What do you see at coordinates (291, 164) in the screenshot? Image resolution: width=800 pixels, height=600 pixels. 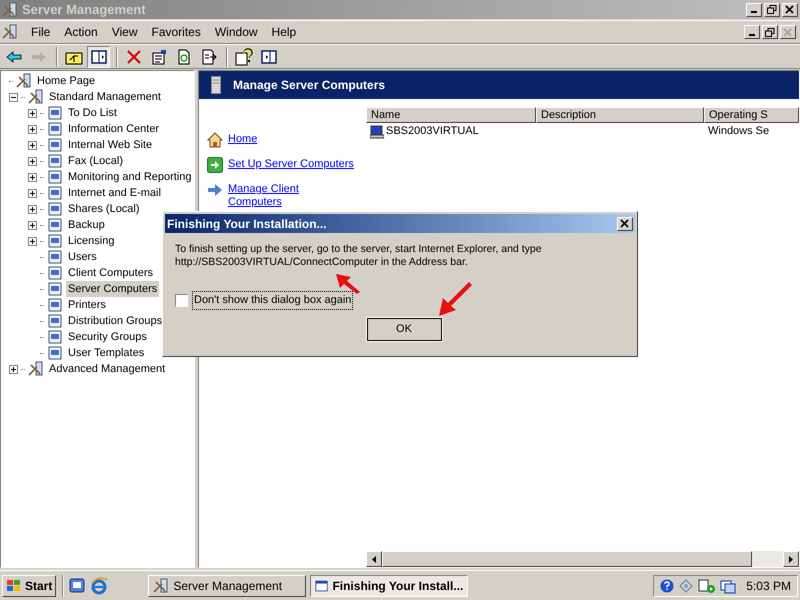 I see `nav-link: Set Up Server Computers` at bounding box center [291, 164].